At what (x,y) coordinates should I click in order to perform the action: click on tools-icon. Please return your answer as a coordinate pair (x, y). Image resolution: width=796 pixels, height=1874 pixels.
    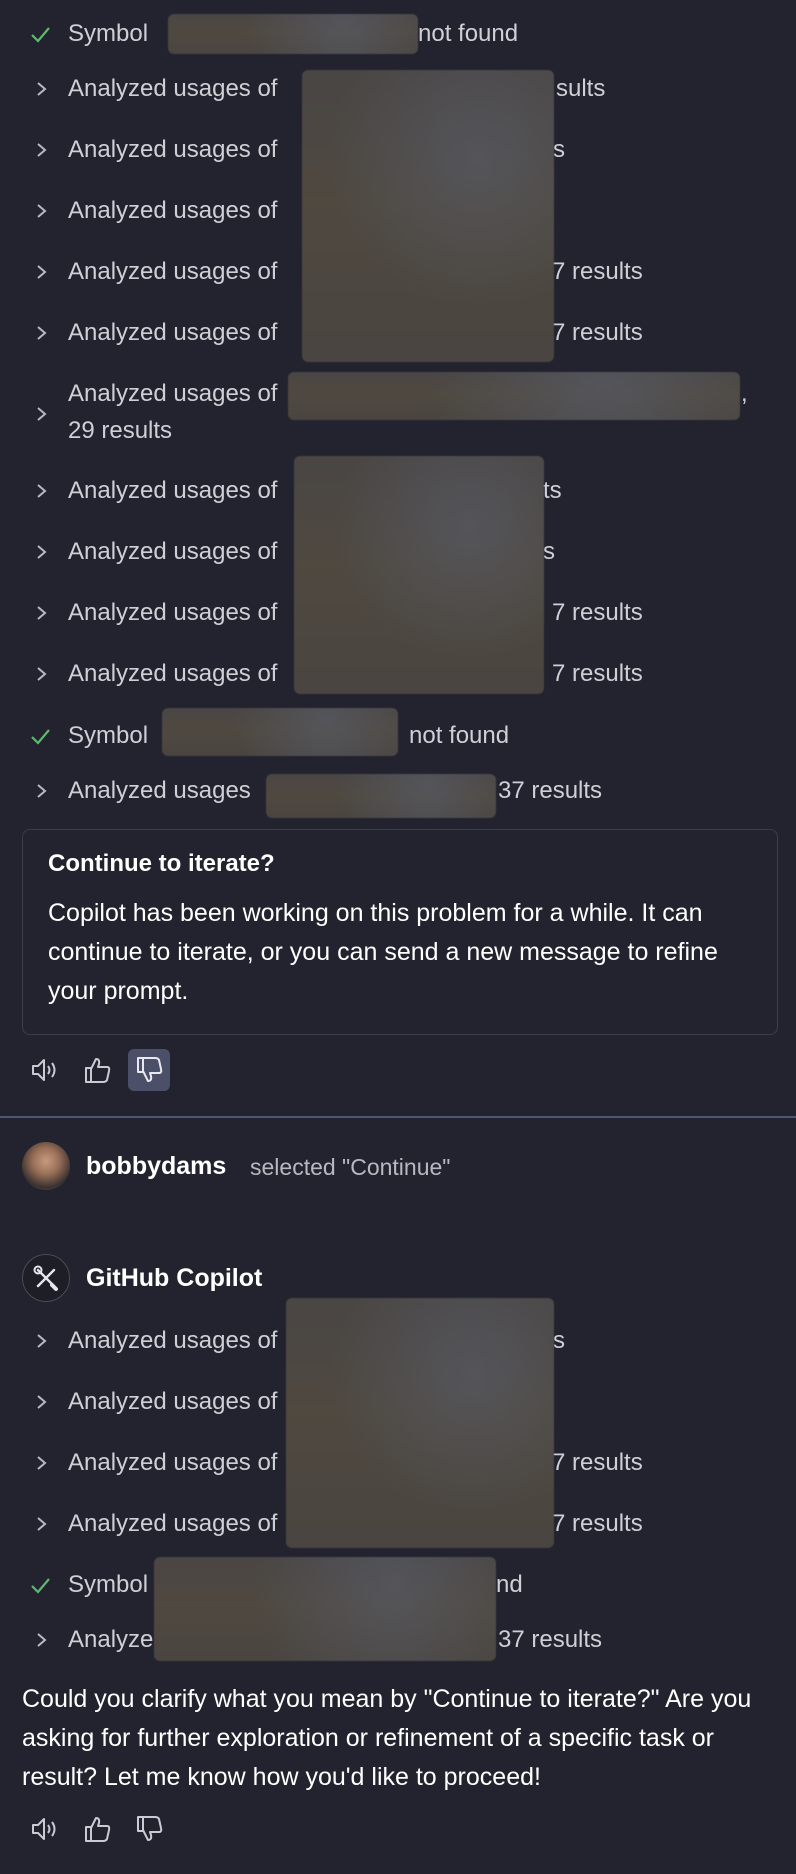
    Looking at the image, I should click on (45, 1278).